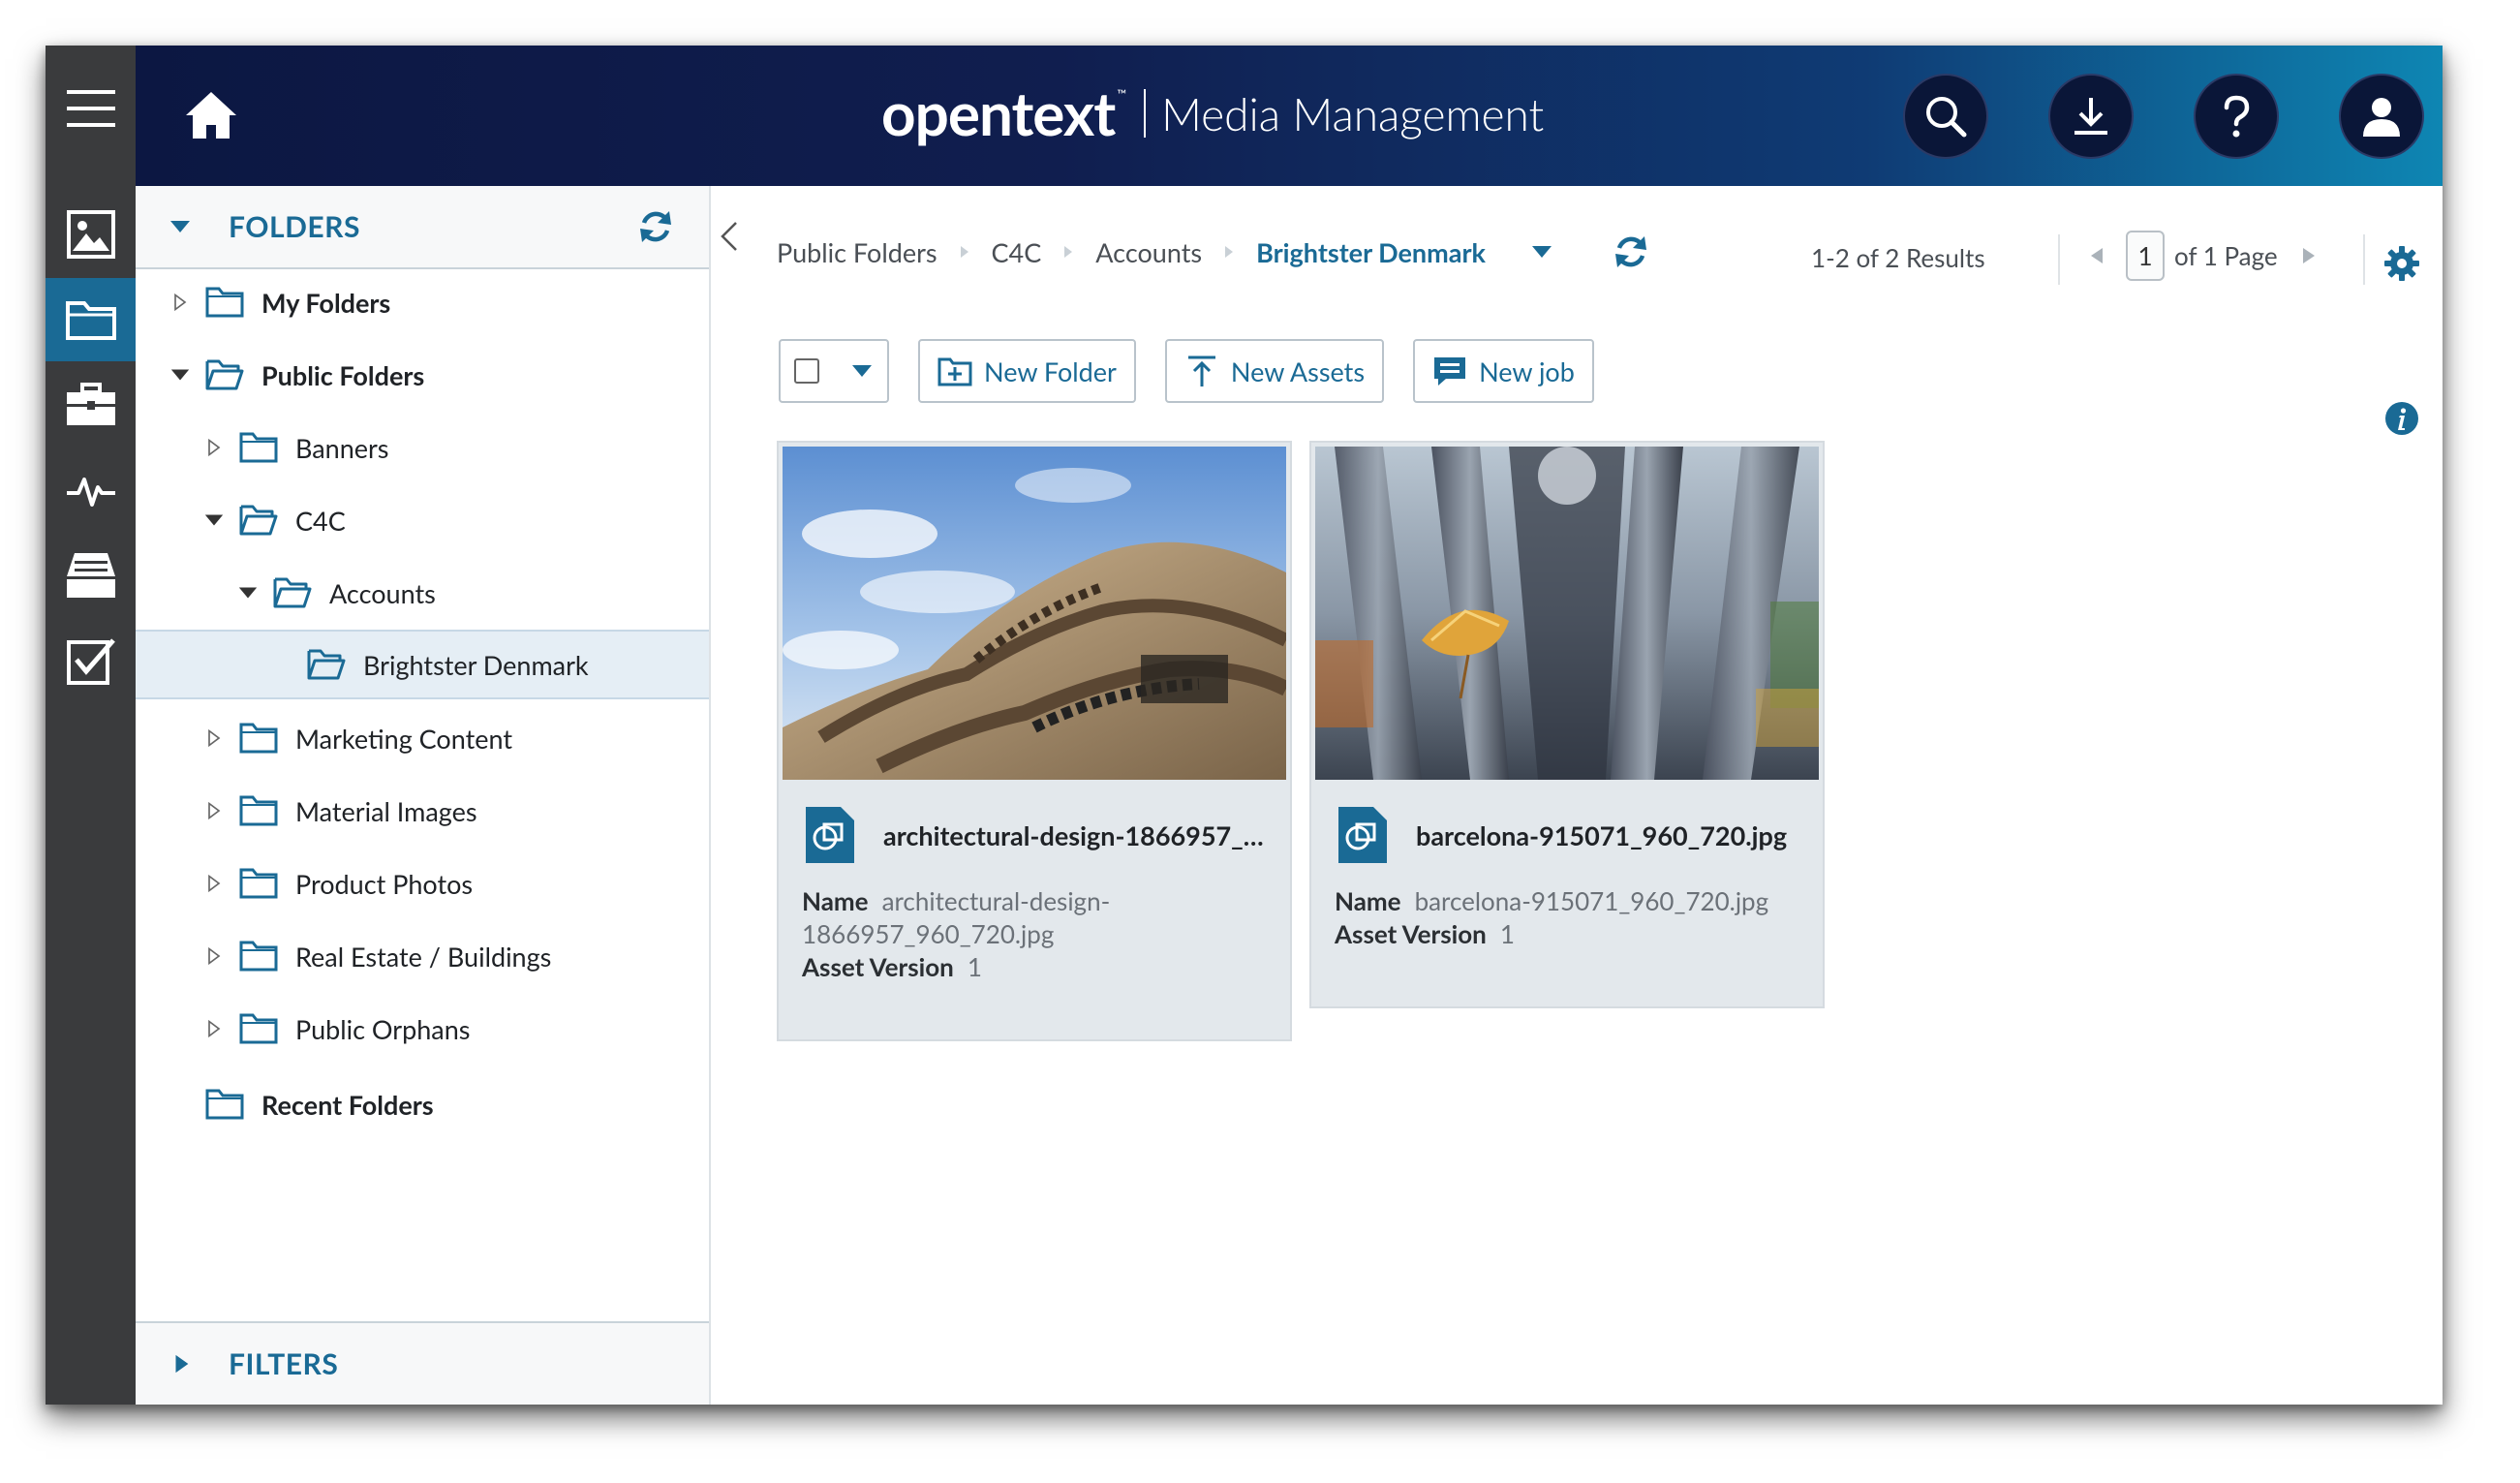 The width and height of the screenshot is (2520, 1483). Describe the element at coordinates (423, 227) in the screenshot. I see `folders-section-header: FOLDERS` at that location.